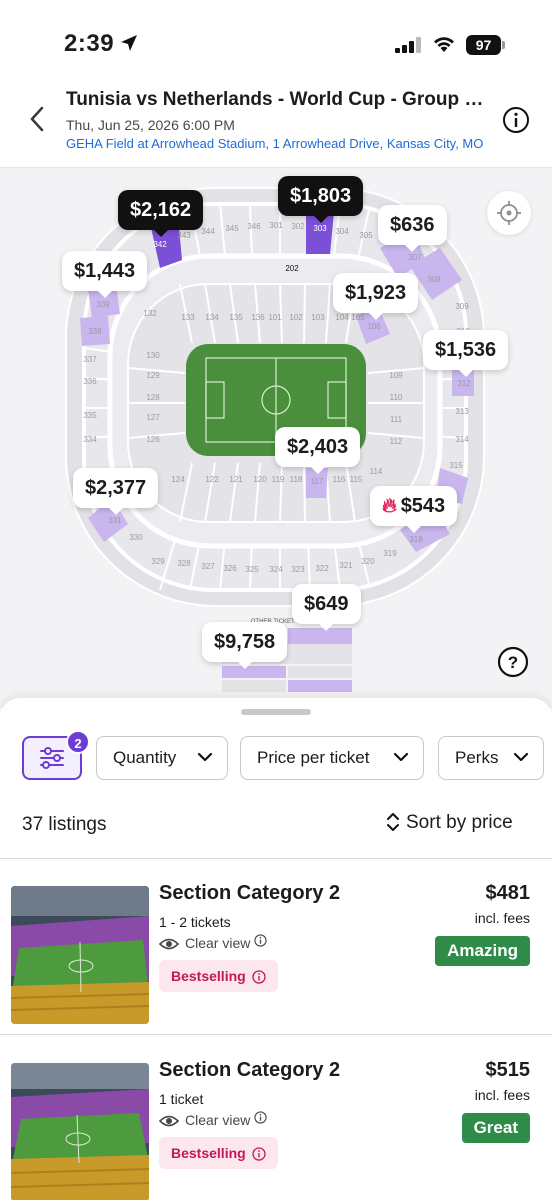  I want to click on svg-text: 329, so click(158, 561).